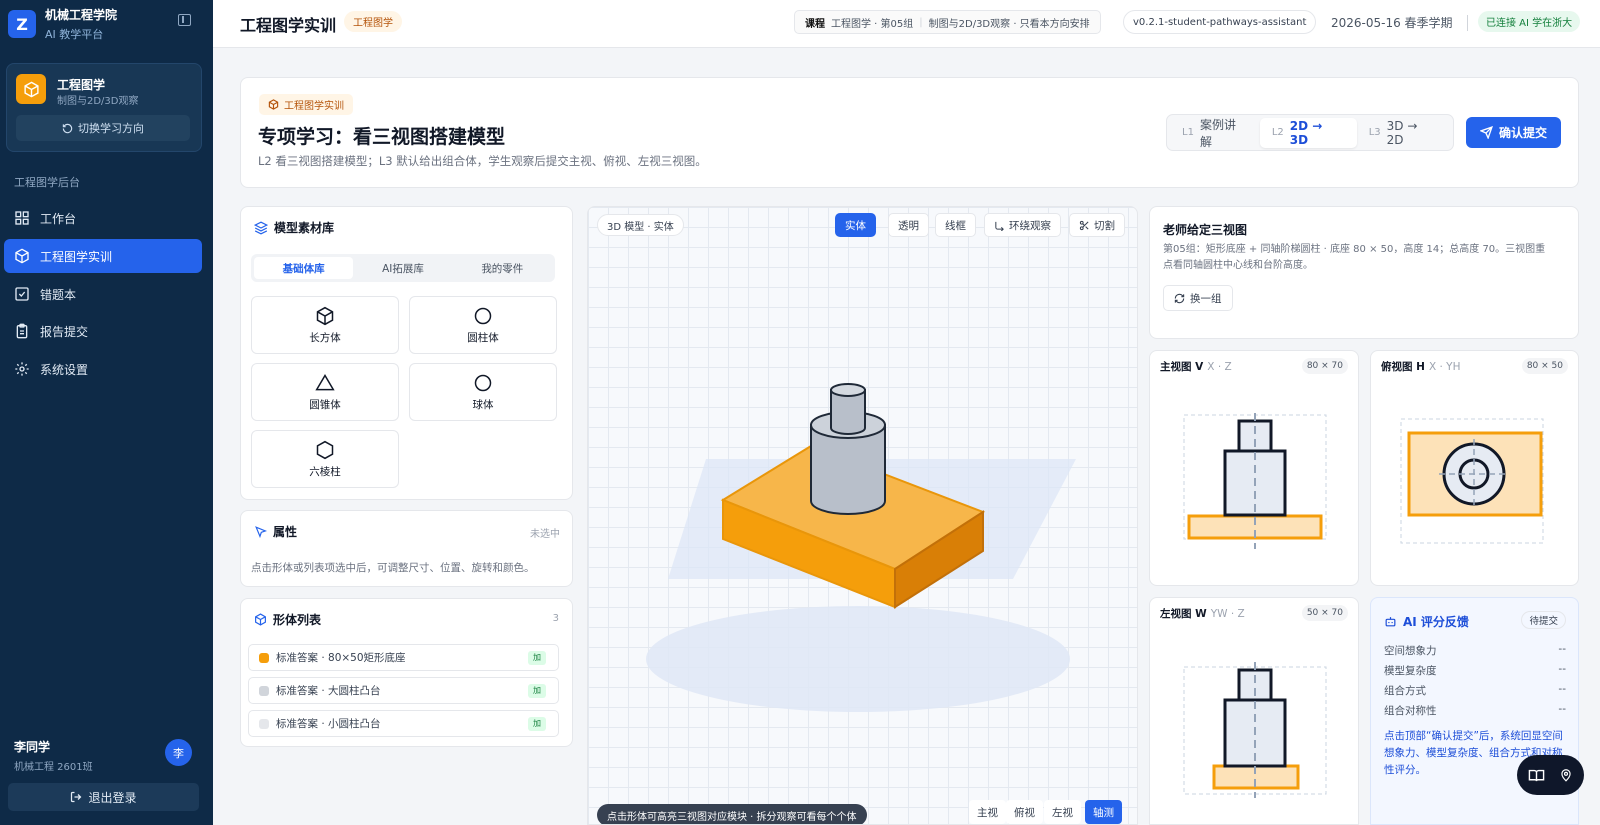 This screenshot has height=825, width=1600. I want to click on nav-group-label: 工程图学后台, so click(47, 182).